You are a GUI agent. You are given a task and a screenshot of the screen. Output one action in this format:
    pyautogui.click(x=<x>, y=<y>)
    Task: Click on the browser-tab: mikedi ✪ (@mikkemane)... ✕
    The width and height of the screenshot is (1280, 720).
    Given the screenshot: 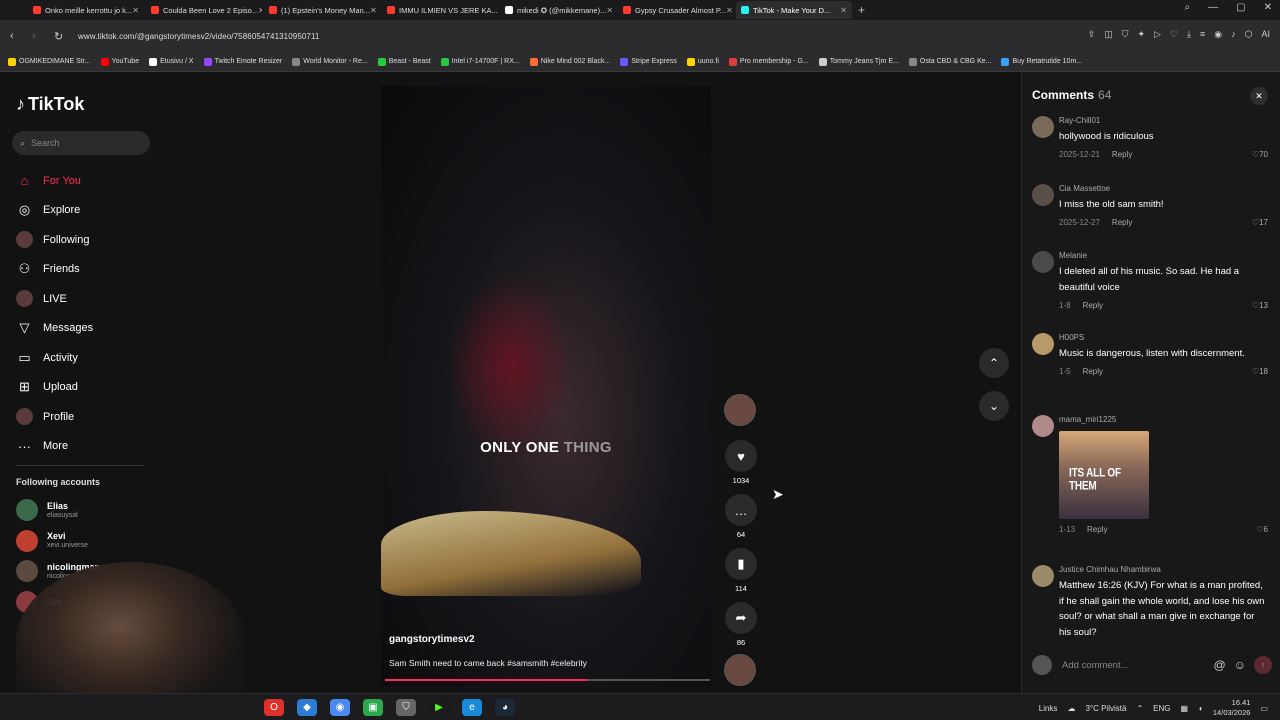 What is the action you would take?
    pyautogui.click(x=558, y=10)
    